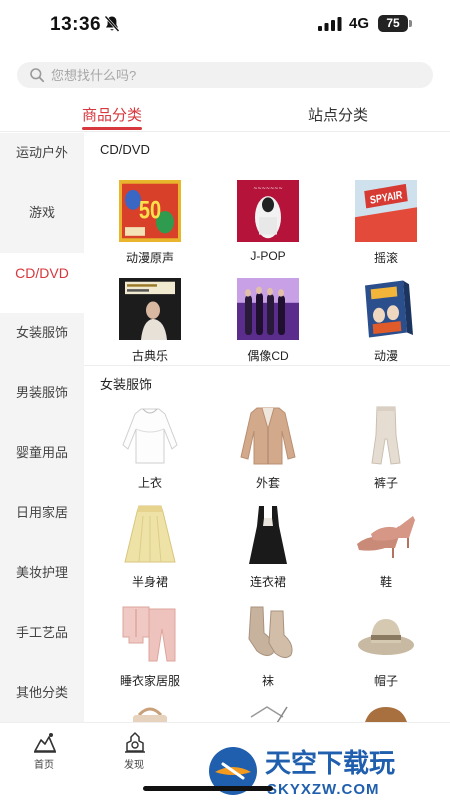  What do you see at coordinates (225, 116) in the screenshot?
I see `category-tabs: 商品分类 站点分类` at bounding box center [225, 116].